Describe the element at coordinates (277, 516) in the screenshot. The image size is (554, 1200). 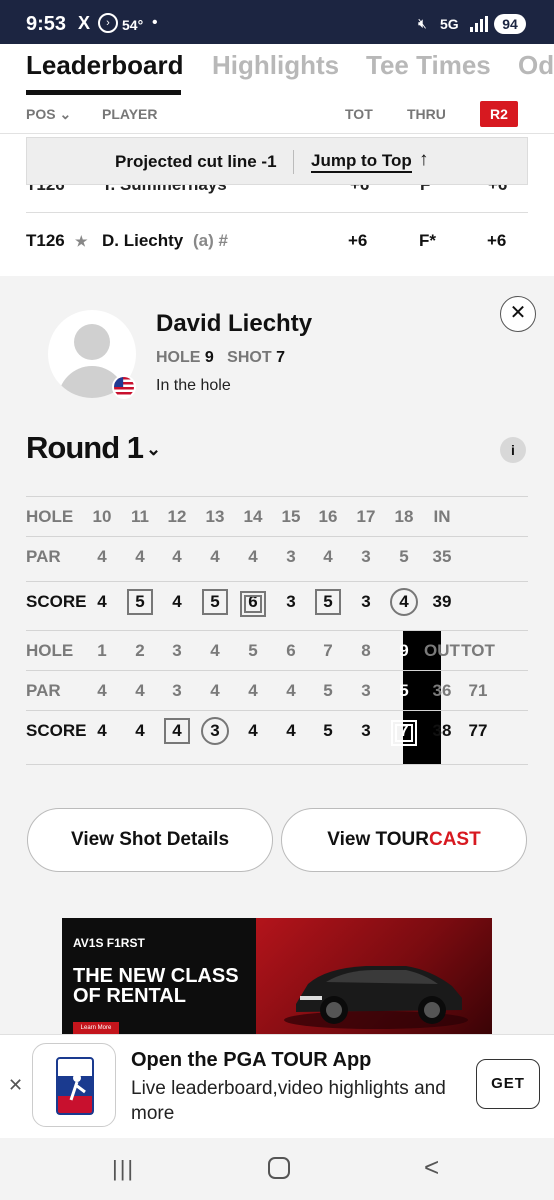
I see `back-hole-row: HOLE 10 11 12 13 14 15 16 17 18 IN` at that location.